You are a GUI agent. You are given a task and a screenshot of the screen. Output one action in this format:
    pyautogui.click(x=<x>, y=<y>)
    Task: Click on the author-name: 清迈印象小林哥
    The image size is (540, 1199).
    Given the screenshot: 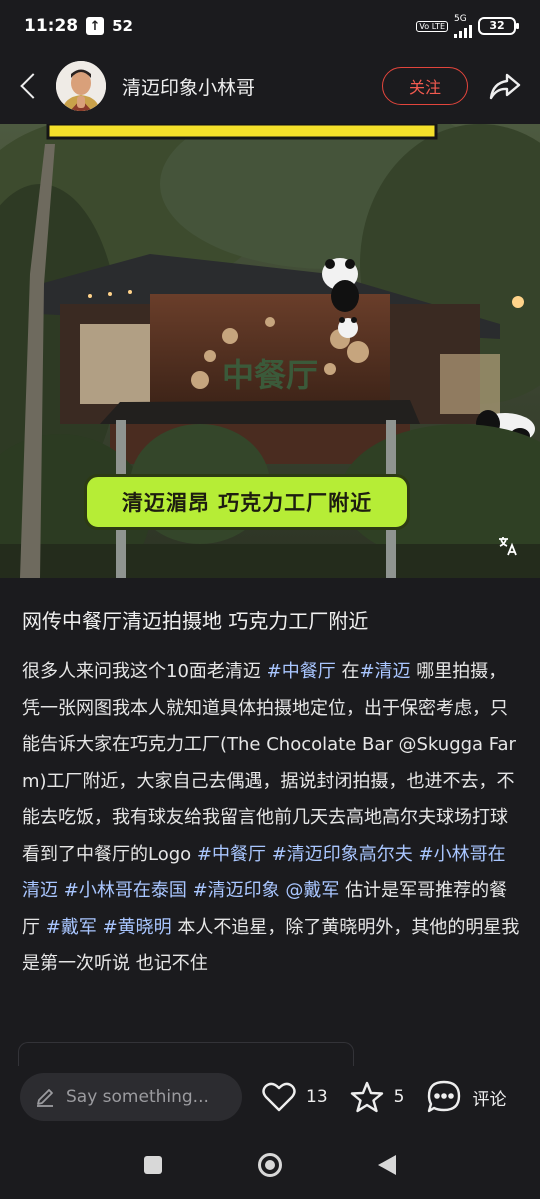 What is the action you would take?
    pyautogui.click(x=188, y=86)
    